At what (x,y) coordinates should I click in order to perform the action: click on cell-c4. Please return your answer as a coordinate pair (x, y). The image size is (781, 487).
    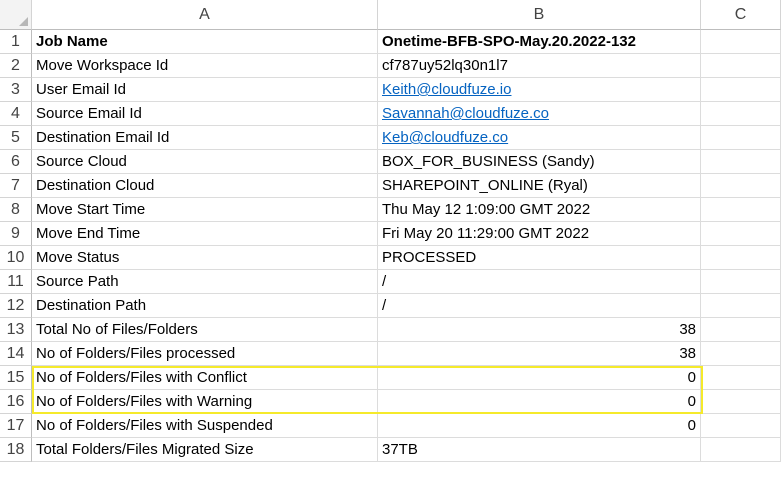
    Looking at the image, I should click on (741, 114).